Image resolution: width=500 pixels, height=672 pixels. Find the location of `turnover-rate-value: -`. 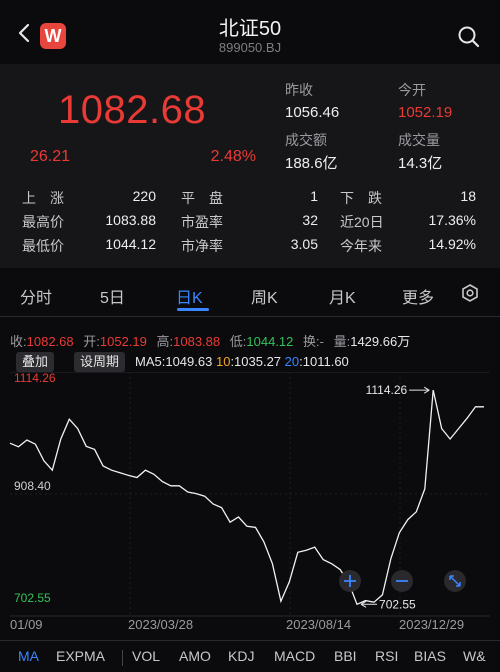

turnover-rate-value: - is located at coordinates (321, 341).